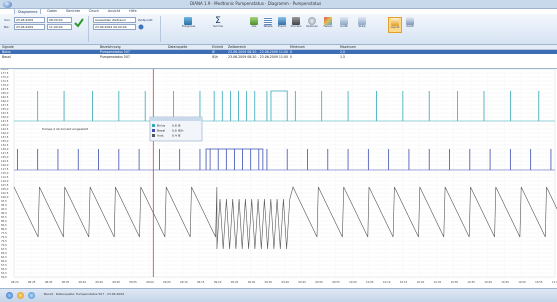 This screenshot has width=557, height=302. Describe the element at coordinates (161, 131) in the screenshot. I see `legend-name: Basal` at that location.